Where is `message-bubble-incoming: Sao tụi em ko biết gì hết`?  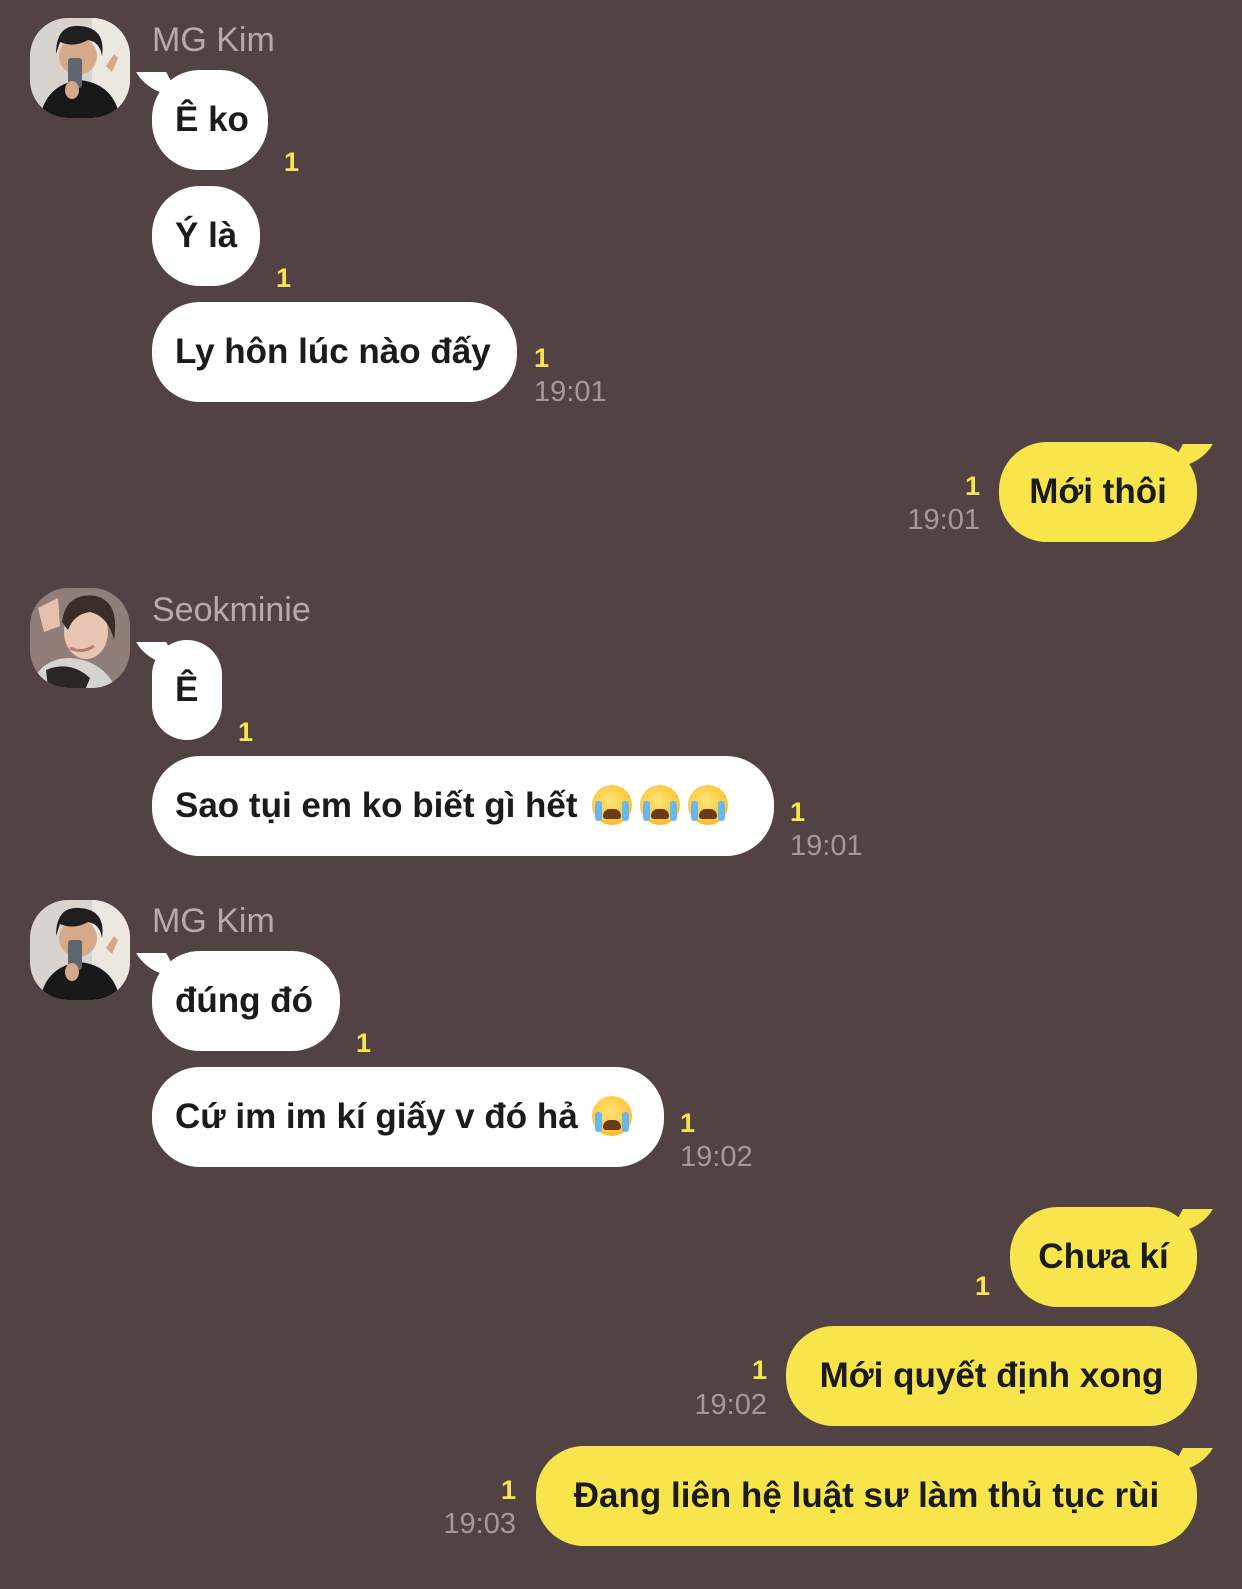 message-bubble-incoming: Sao tụi em ko biết gì hết is located at coordinates (463, 806).